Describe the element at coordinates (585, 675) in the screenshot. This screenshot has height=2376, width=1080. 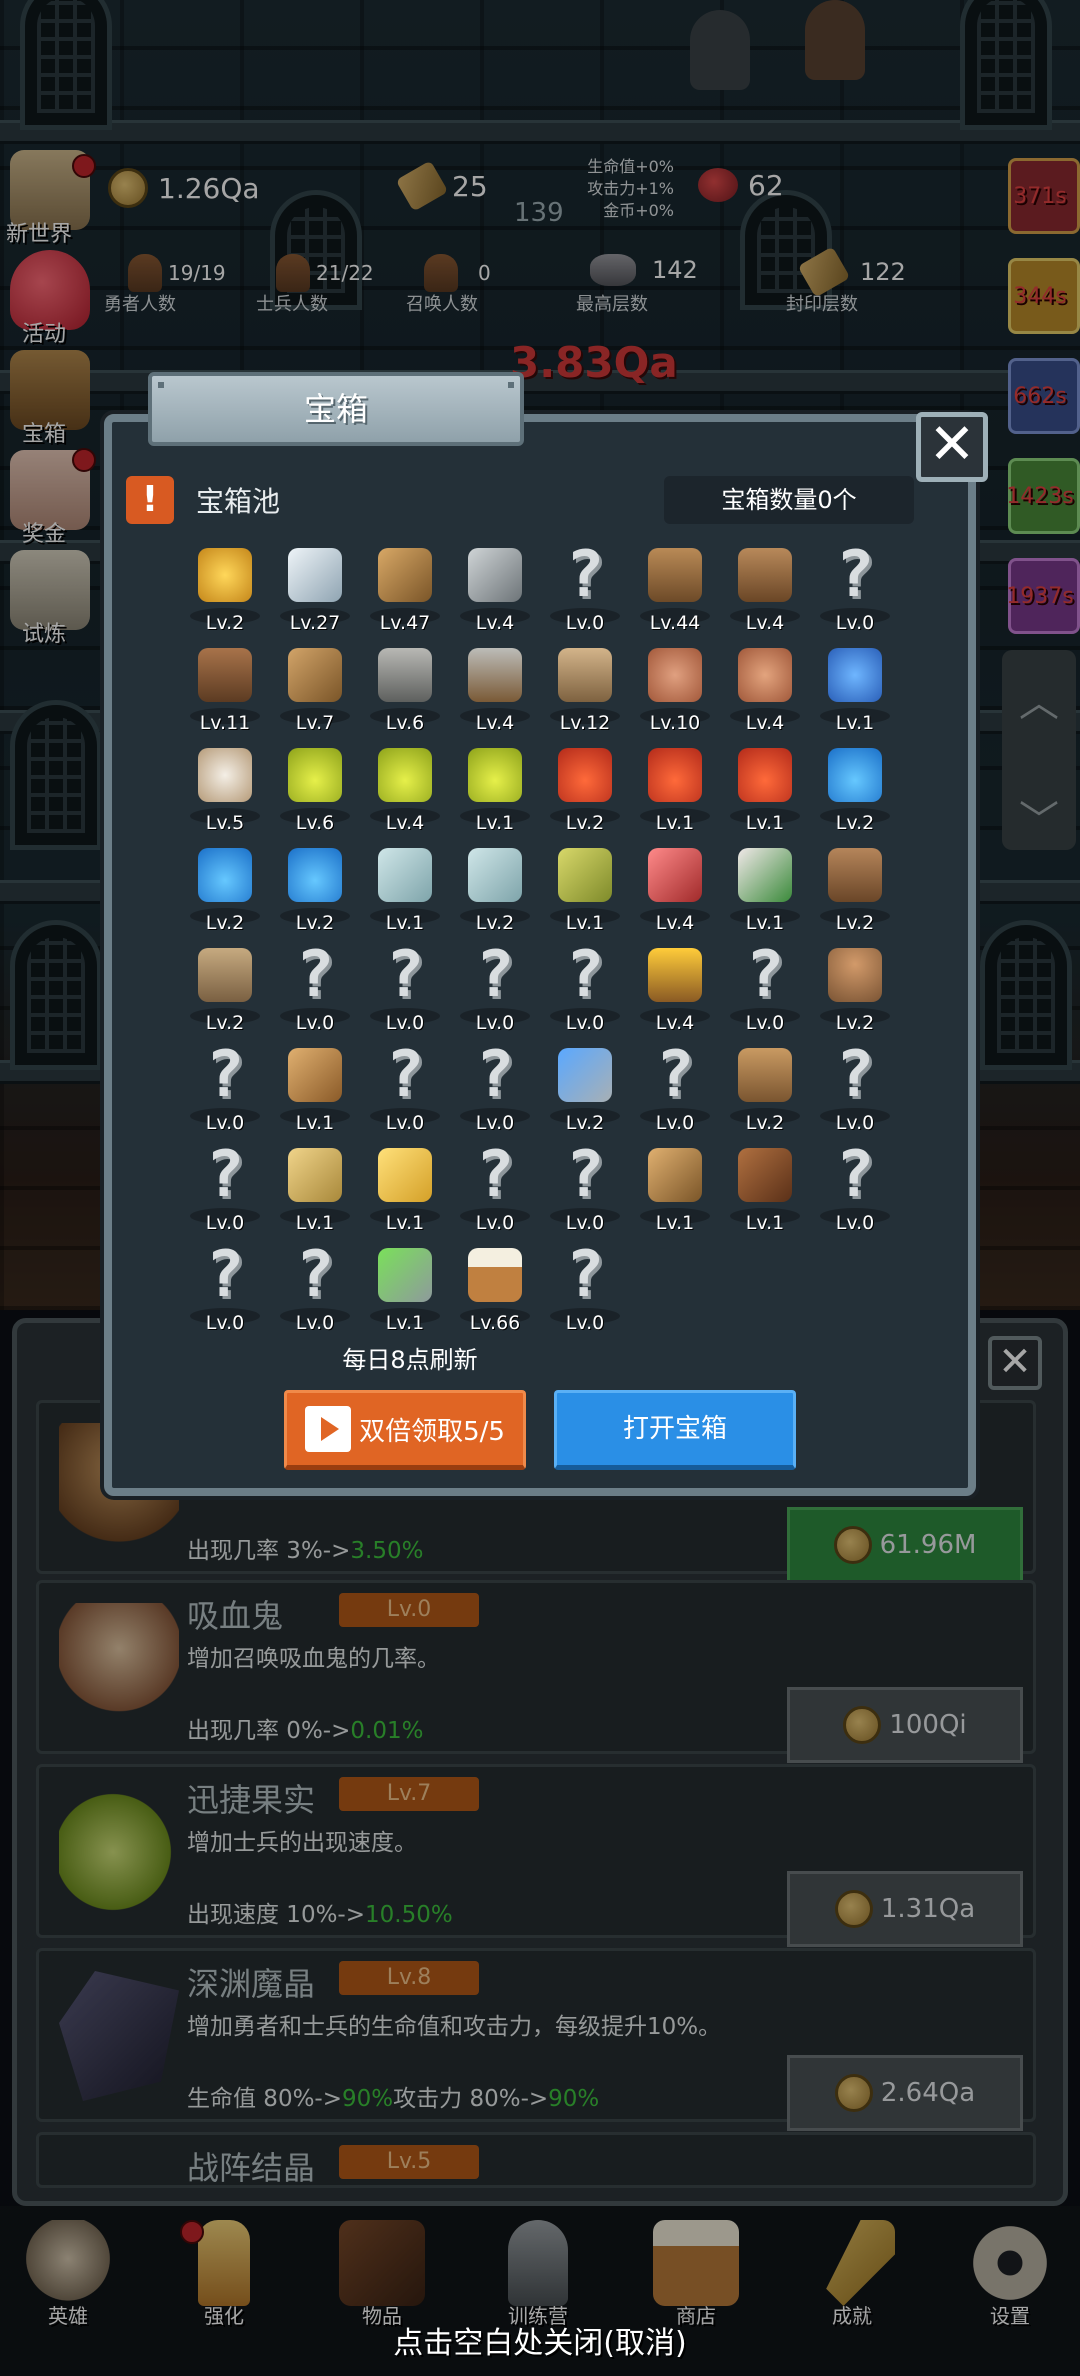
I see `great-helm-shape` at that location.